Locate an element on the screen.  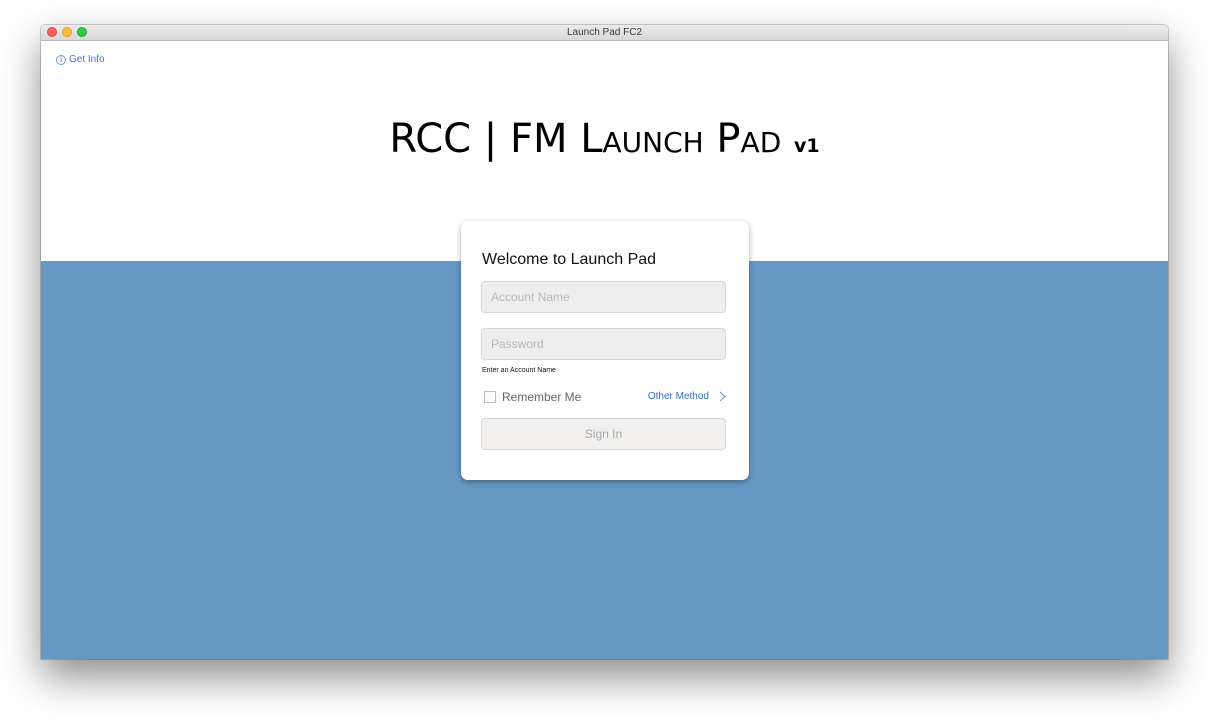
get-info-link: i Get Info is located at coordinates (80, 59).